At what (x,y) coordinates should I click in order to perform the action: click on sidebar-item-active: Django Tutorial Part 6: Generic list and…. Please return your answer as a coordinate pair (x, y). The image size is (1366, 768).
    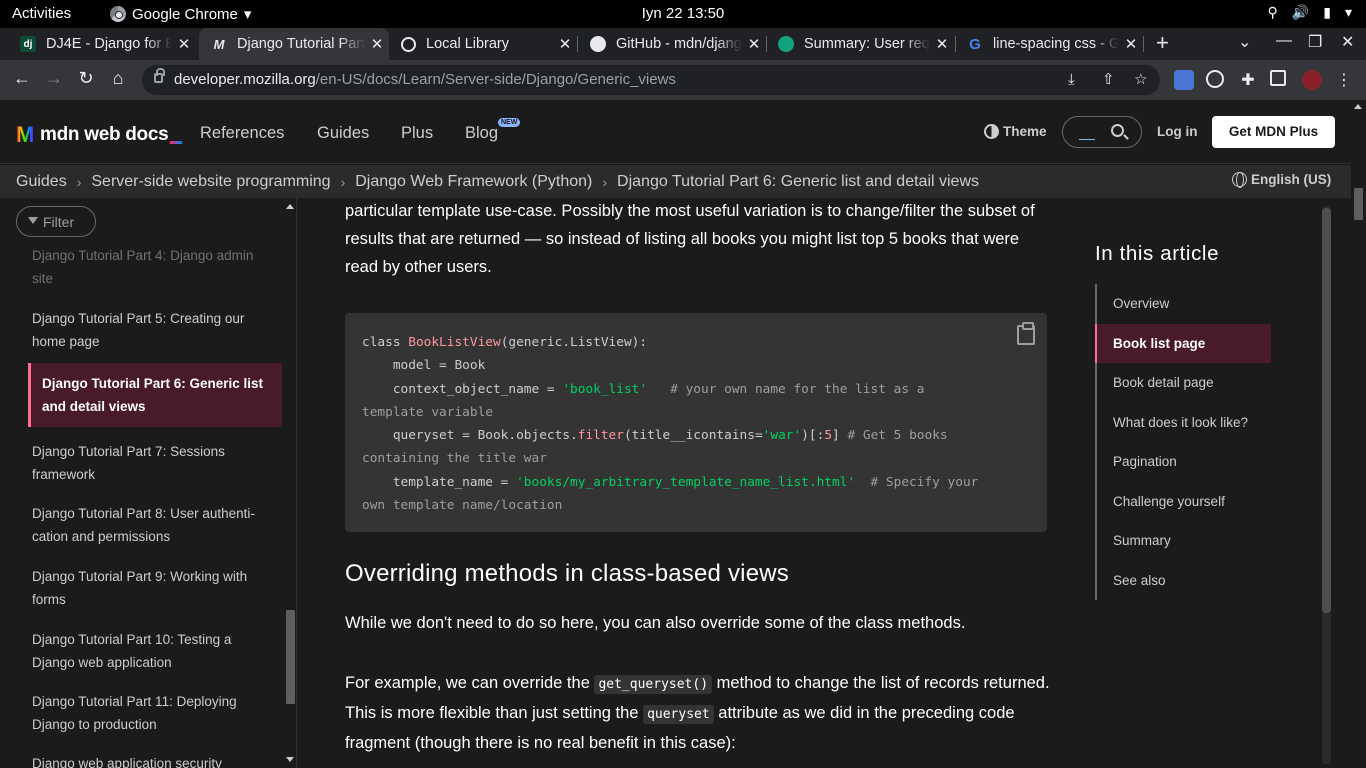
    Looking at the image, I should click on (155, 395).